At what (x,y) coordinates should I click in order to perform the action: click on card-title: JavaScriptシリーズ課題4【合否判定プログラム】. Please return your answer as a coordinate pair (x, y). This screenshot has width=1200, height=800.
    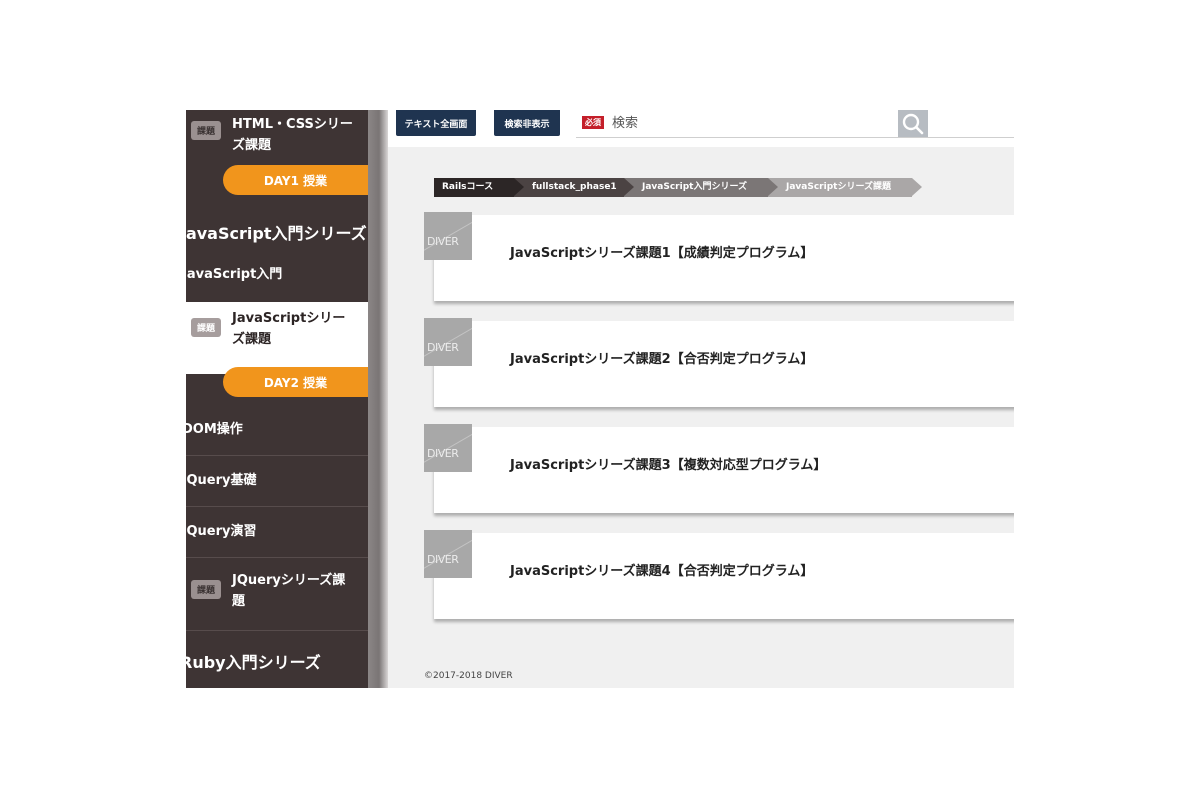
    Looking at the image, I should click on (662, 571).